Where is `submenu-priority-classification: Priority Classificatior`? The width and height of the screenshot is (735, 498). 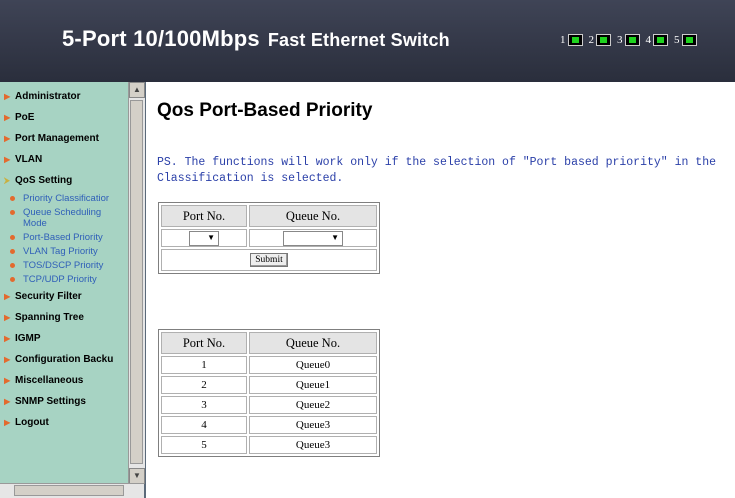 submenu-priority-classification: Priority Classificatior is located at coordinates (66, 198).